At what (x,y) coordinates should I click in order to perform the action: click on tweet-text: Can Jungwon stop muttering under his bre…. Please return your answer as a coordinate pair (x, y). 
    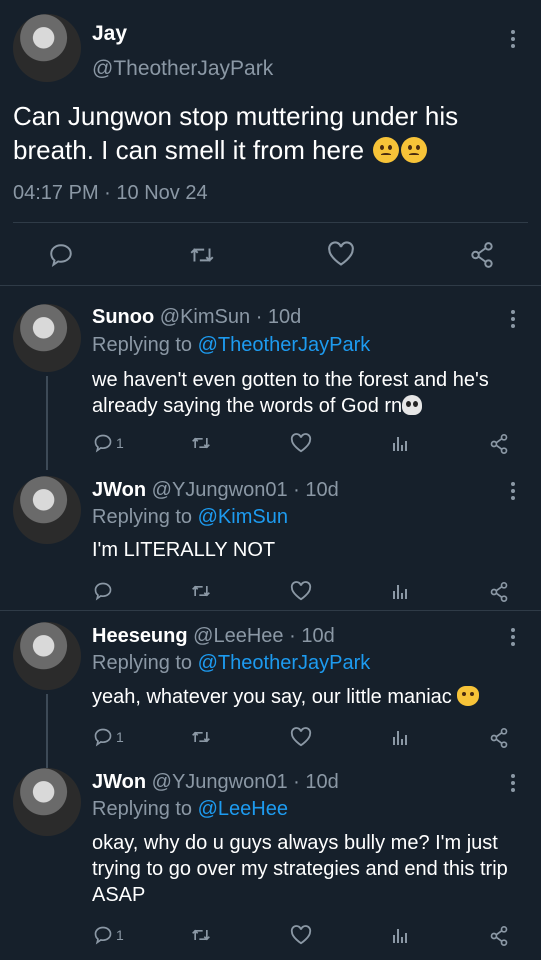
    Looking at the image, I should click on (268, 133).